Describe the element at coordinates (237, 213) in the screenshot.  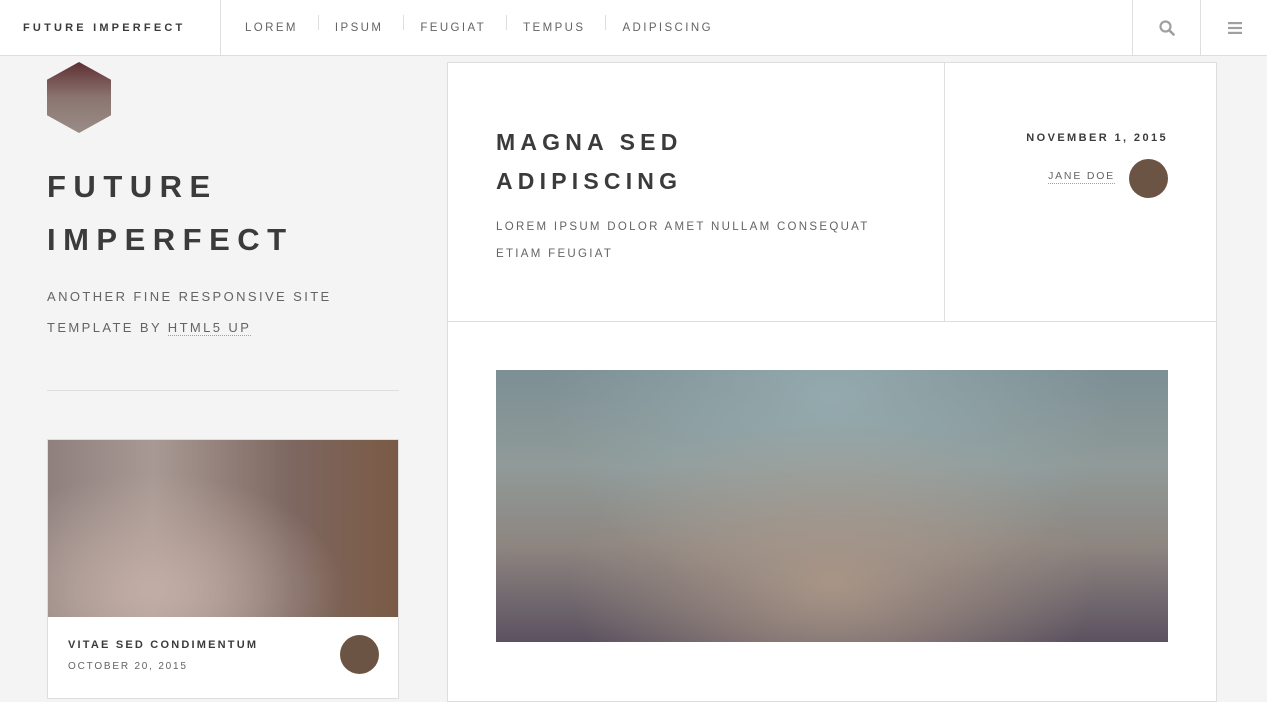
I see `site-title: FUTURE IMPERFECT` at that location.